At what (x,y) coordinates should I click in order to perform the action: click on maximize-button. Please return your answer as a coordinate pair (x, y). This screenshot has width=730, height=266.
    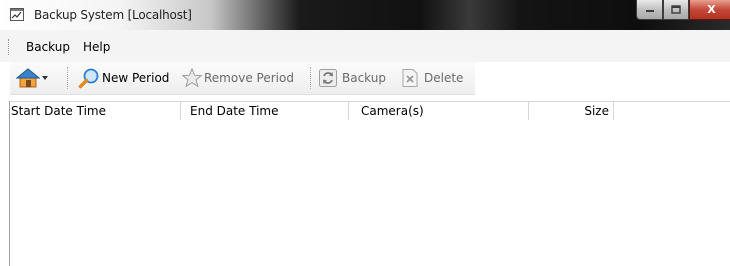
    Looking at the image, I should click on (676, 10).